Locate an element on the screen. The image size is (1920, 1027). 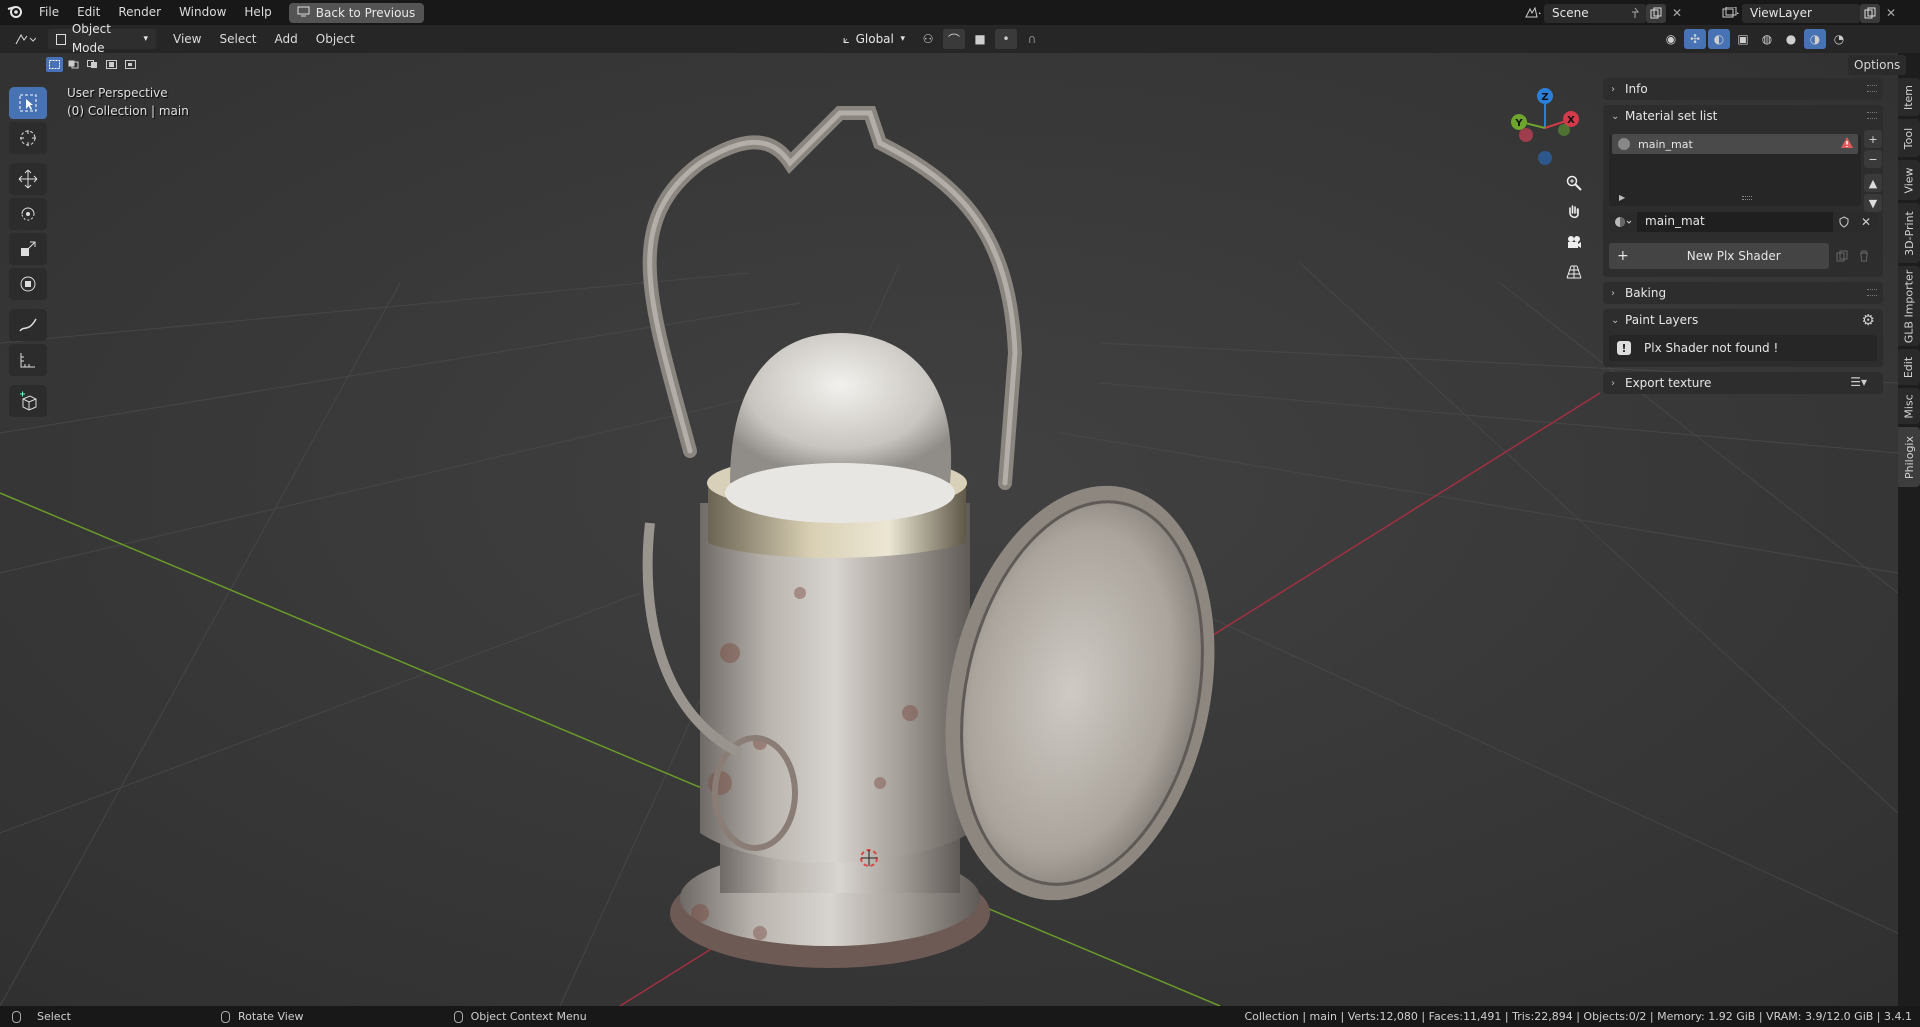
info-alert-icon: ! is located at coordinates (1624, 348).